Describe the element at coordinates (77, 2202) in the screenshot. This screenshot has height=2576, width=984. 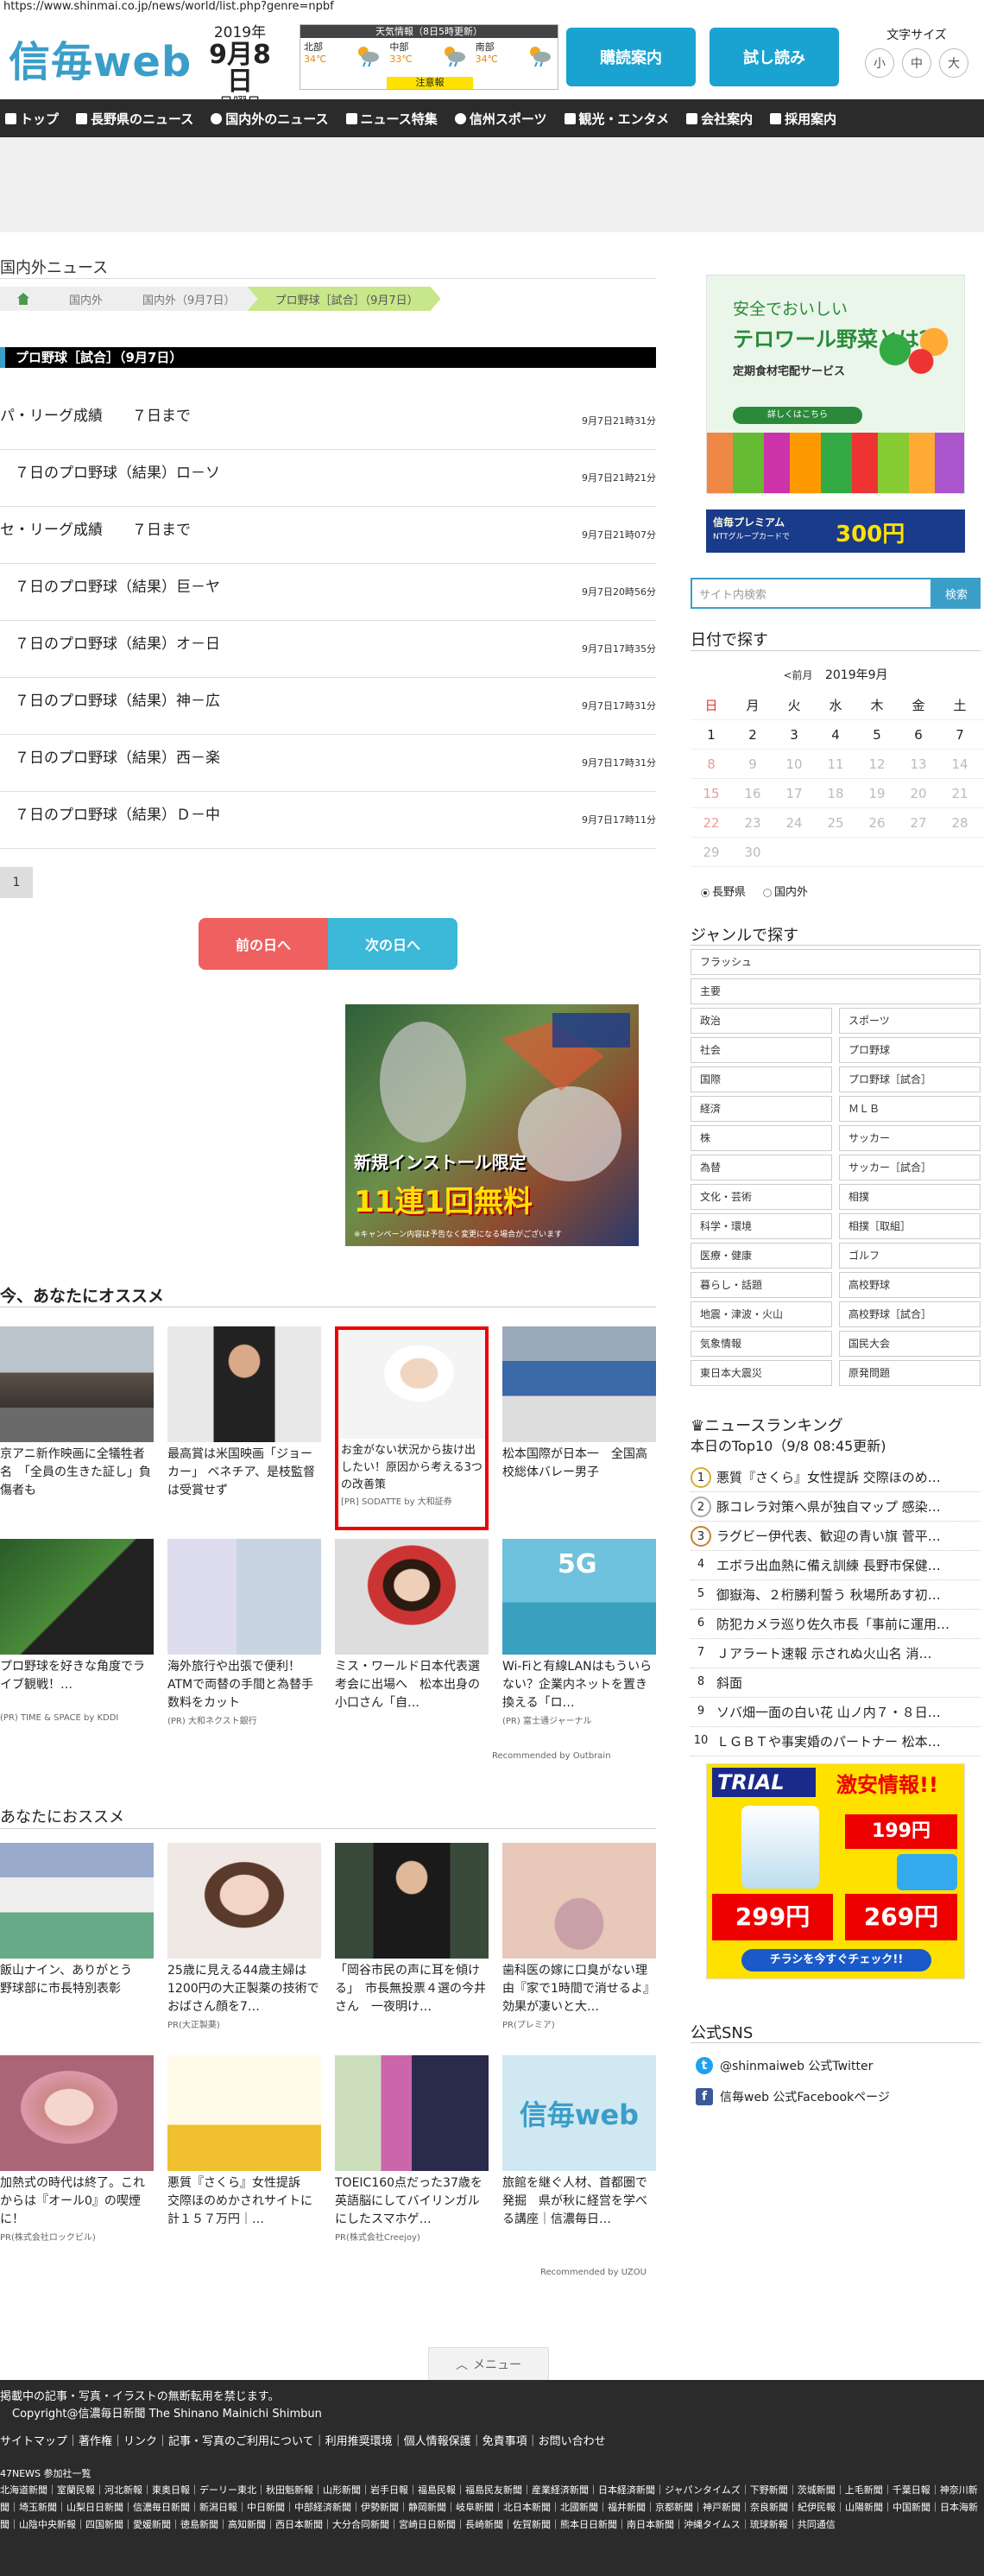
I see `card-title: 加熱式の時代は終了。これからは『オール0』の喫煙に！` at that location.